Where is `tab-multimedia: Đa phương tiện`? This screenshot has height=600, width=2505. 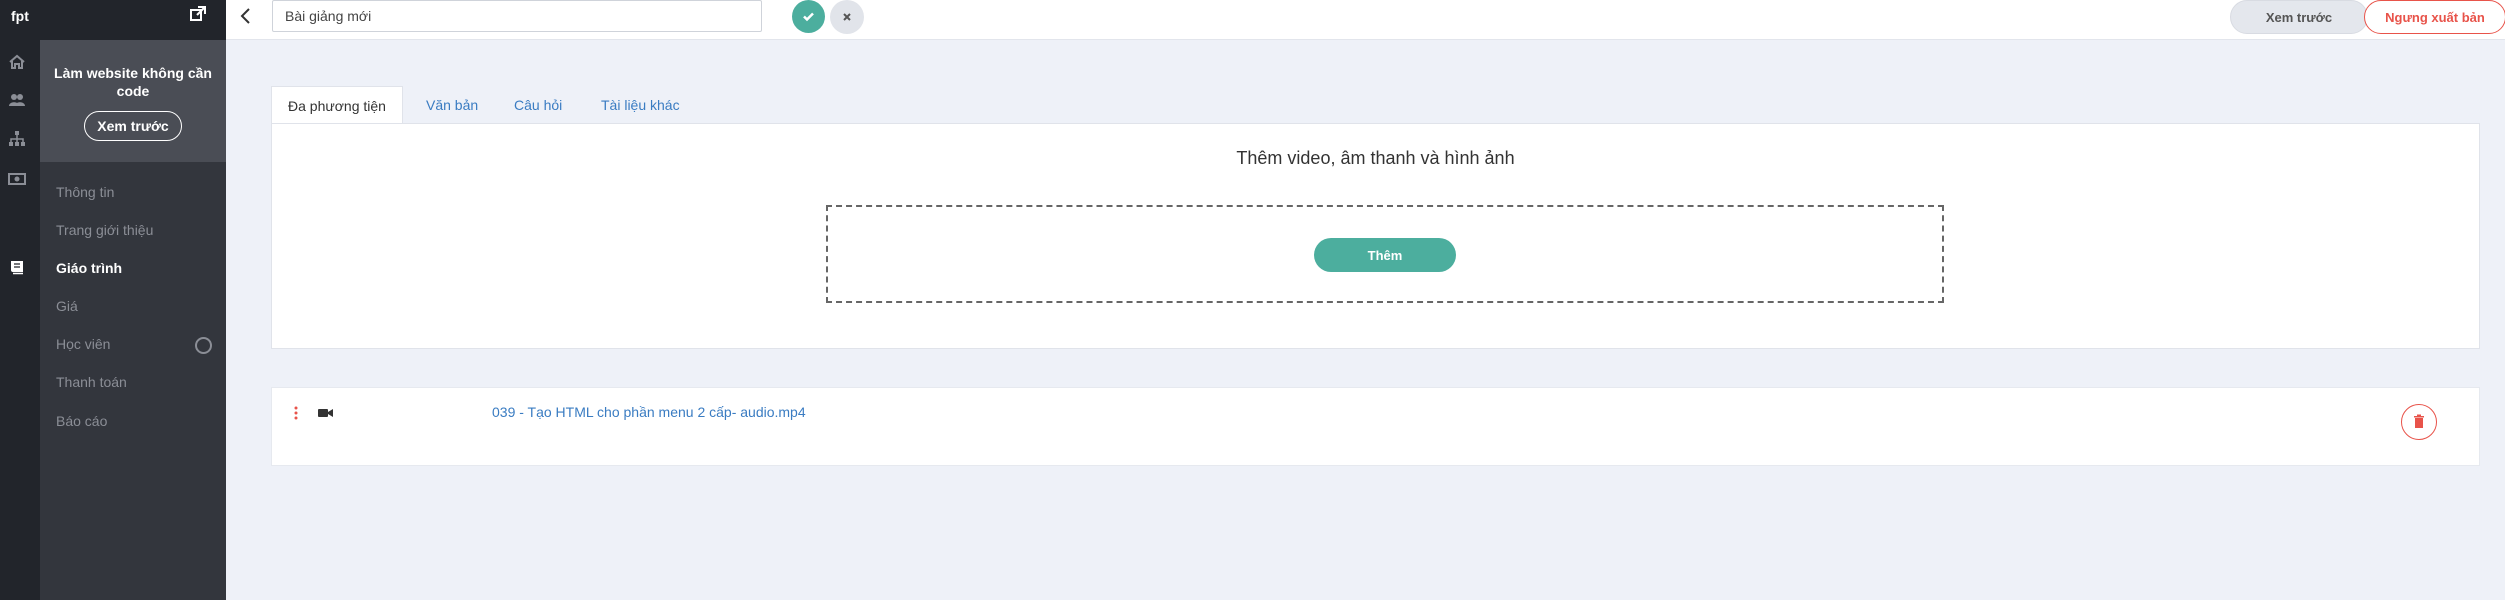 tab-multimedia: Đa phương tiện is located at coordinates (337, 105).